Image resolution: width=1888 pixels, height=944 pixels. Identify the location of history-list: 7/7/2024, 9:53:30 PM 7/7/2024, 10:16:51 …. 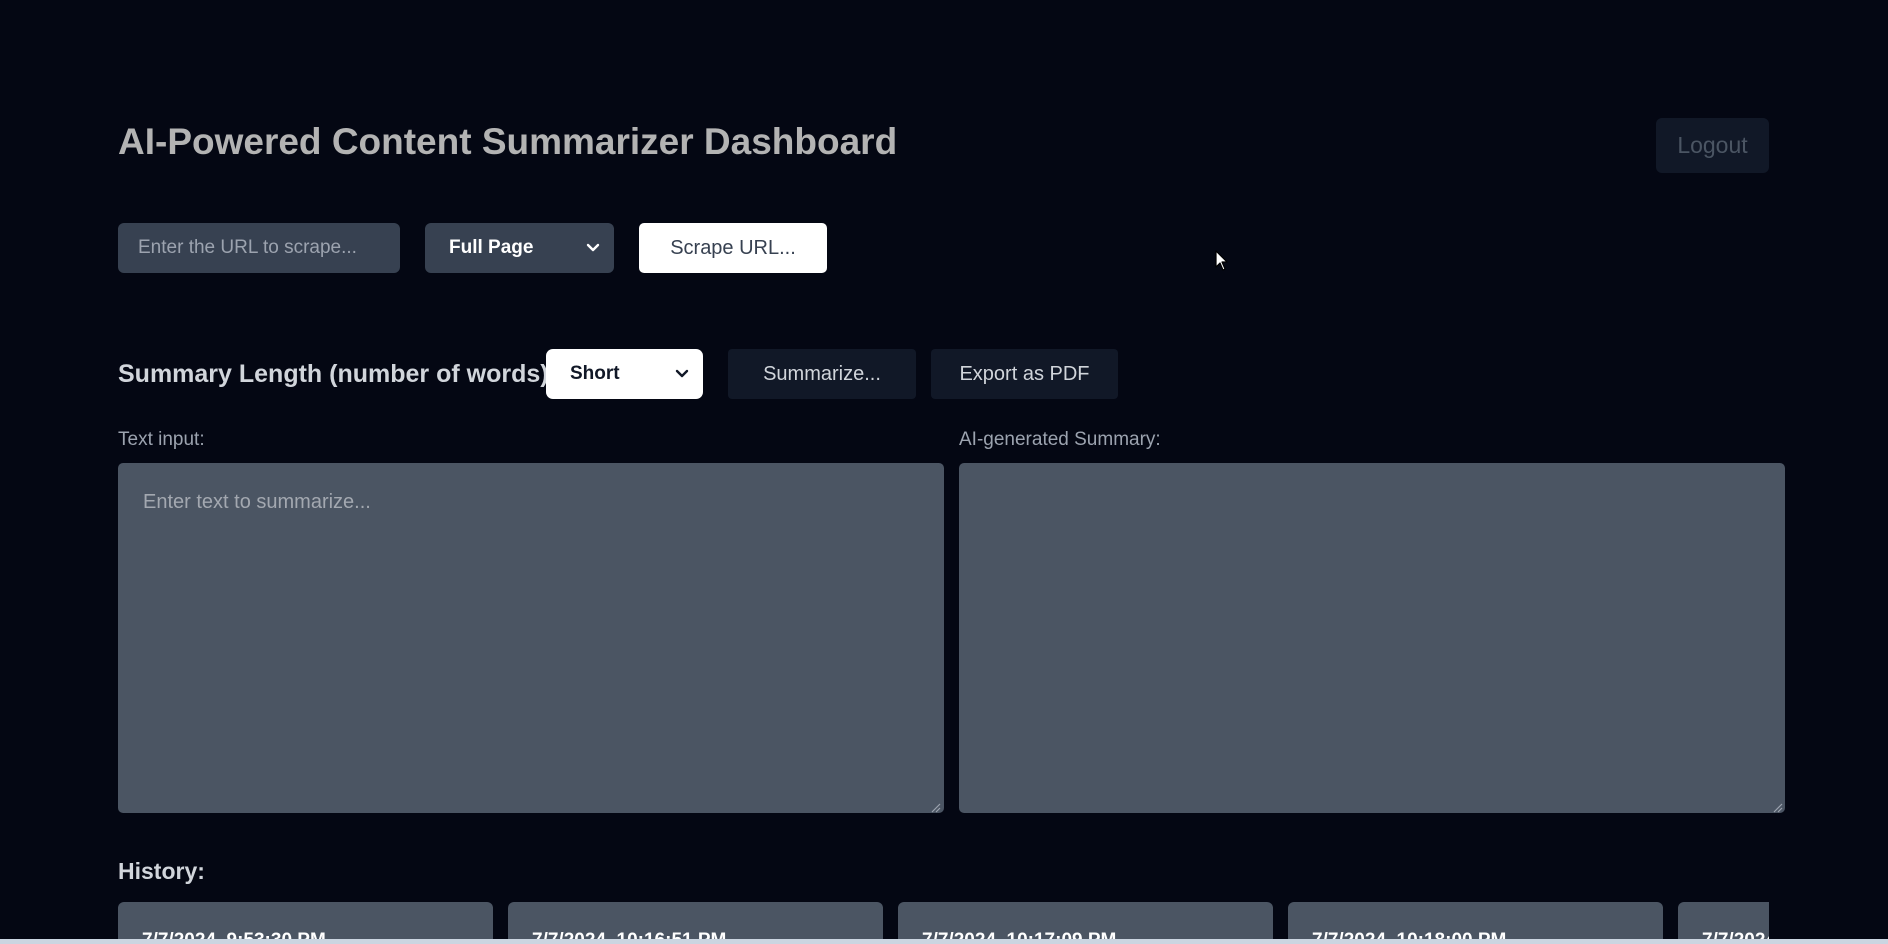
(943, 923).